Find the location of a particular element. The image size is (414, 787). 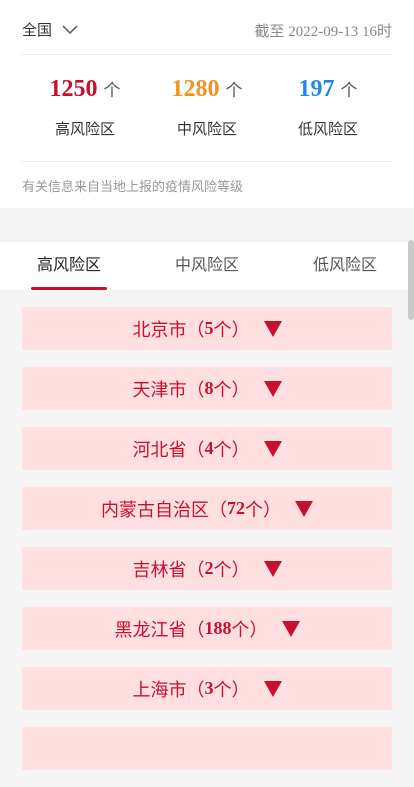

province-count: 4 is located at coordinates (209, 448).